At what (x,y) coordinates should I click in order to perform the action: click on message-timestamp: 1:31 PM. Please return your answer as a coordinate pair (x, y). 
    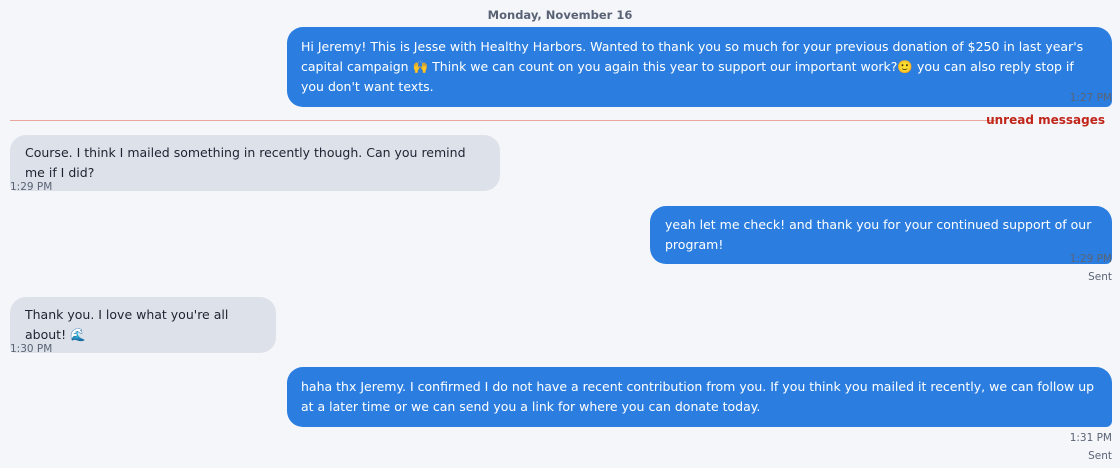
    Looking at the image, I should click on (1090, 438).